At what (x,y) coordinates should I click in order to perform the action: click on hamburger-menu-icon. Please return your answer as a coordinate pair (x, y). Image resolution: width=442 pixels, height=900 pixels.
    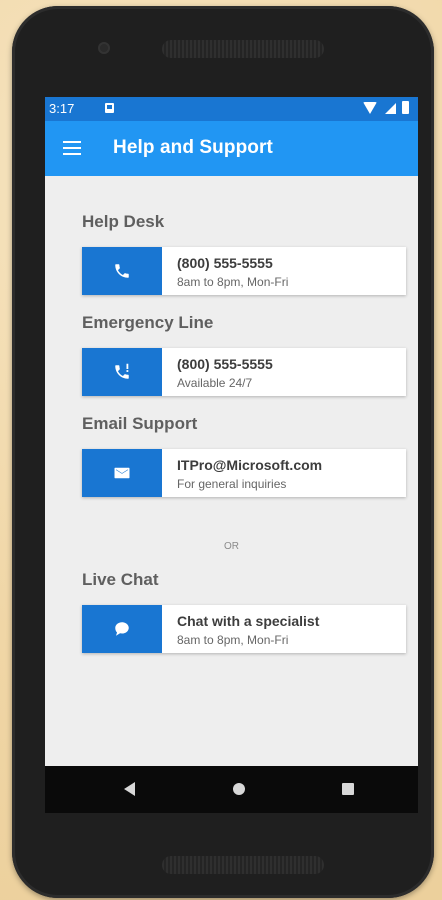
    Looking at the image, I should click on (72, 148).